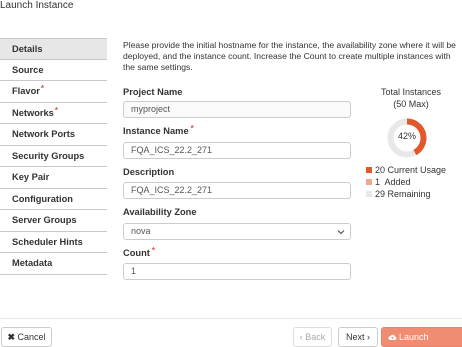  Describe the element at coordinates (26, 91) in the screenshot. I see `sidebar-item-label: Flavor` at that location.